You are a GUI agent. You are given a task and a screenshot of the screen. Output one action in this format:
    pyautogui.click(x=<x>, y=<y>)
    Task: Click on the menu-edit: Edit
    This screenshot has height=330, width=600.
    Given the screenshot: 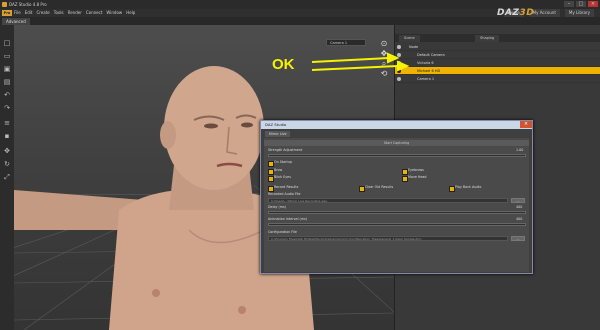 What is the action you would take?
    pyautogui.click(x=29, y=13)
    